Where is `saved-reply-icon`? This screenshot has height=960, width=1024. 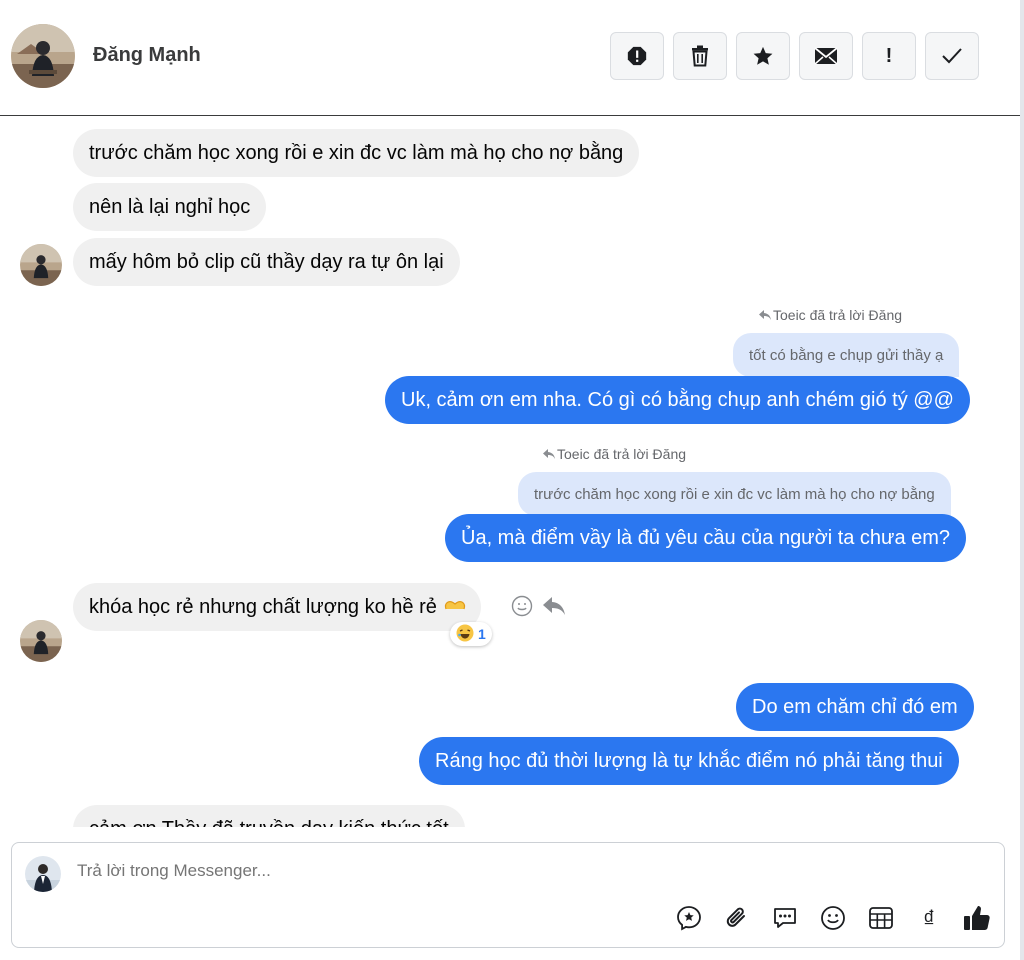
saved-reply-icon is located at coordinates (689, 920).